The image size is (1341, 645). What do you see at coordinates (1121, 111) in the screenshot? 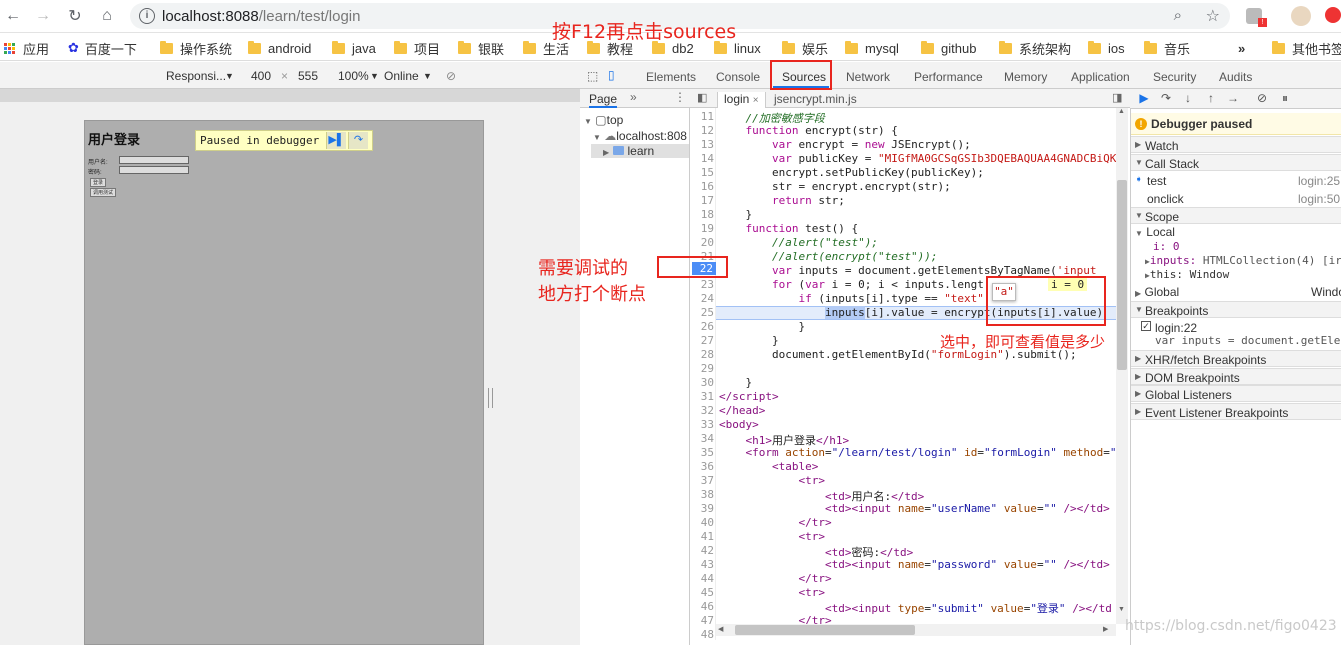
I see `scroll-up-arrow-icon: ▲` at bounding box center [1121, 111].